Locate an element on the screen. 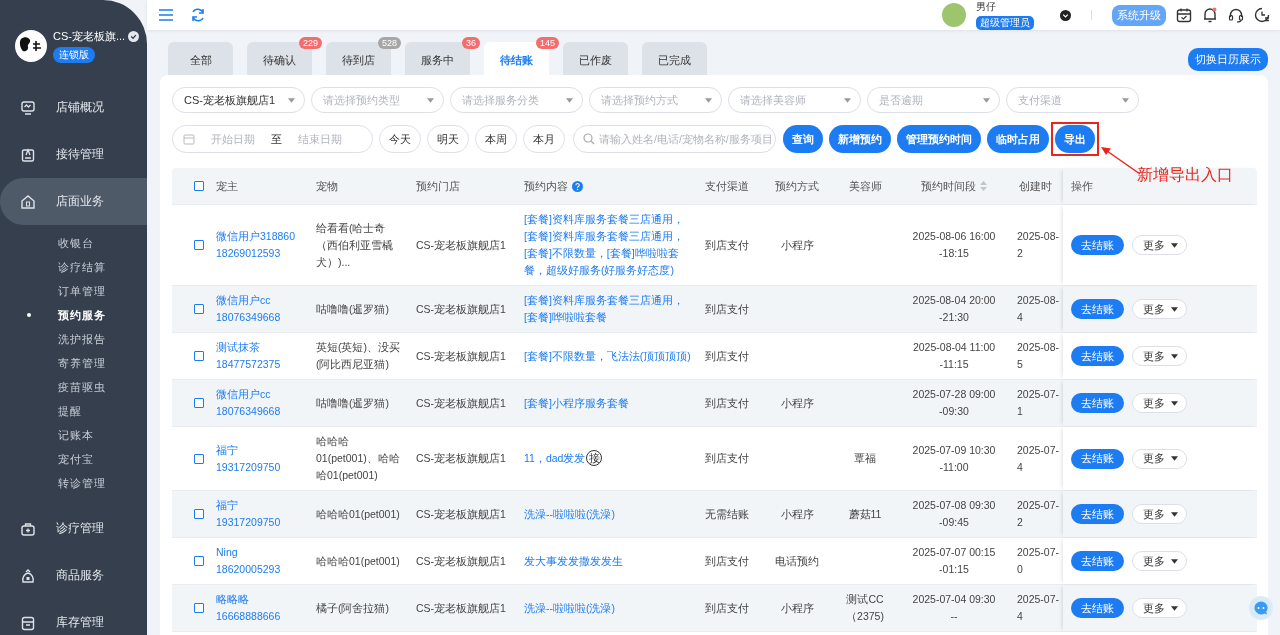 The height and width of the screenshot is (635, 1280). date-shortcut-button: 本月 is located at coordinates (544, 139).